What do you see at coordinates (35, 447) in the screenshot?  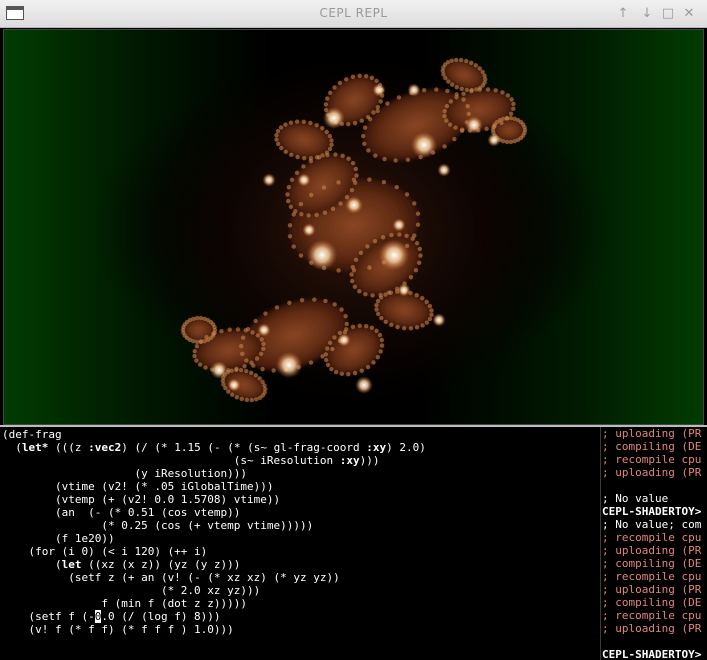 I see `code-keyword: let*` at bounding box center [35, 447].